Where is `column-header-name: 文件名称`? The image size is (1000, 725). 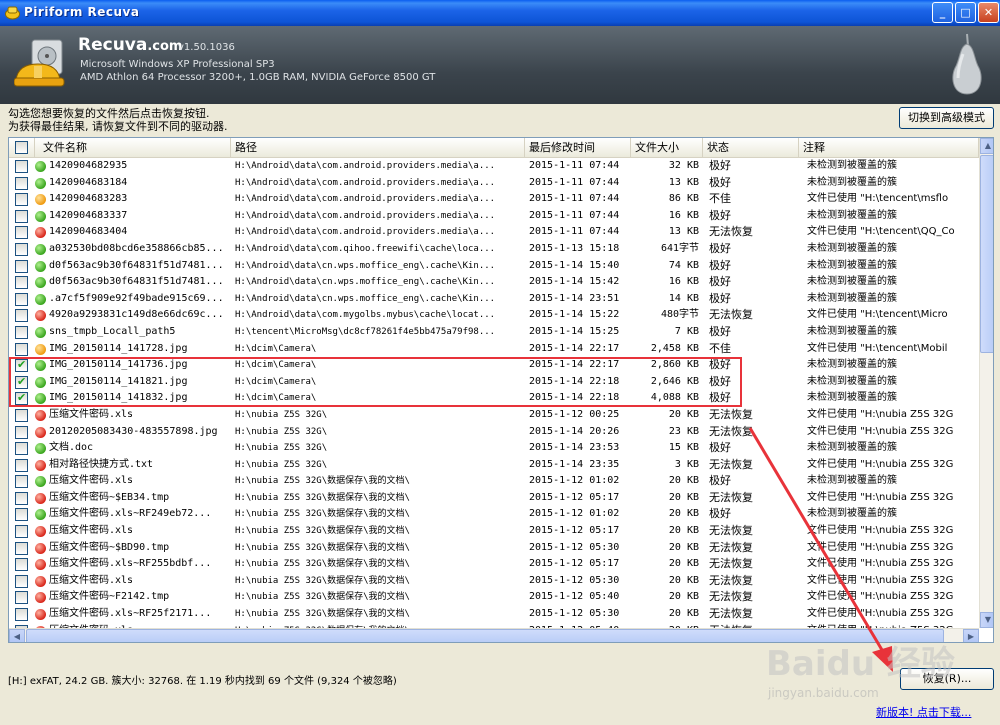
column-header-name: 文件名称 is located at coordinates (133, 148).